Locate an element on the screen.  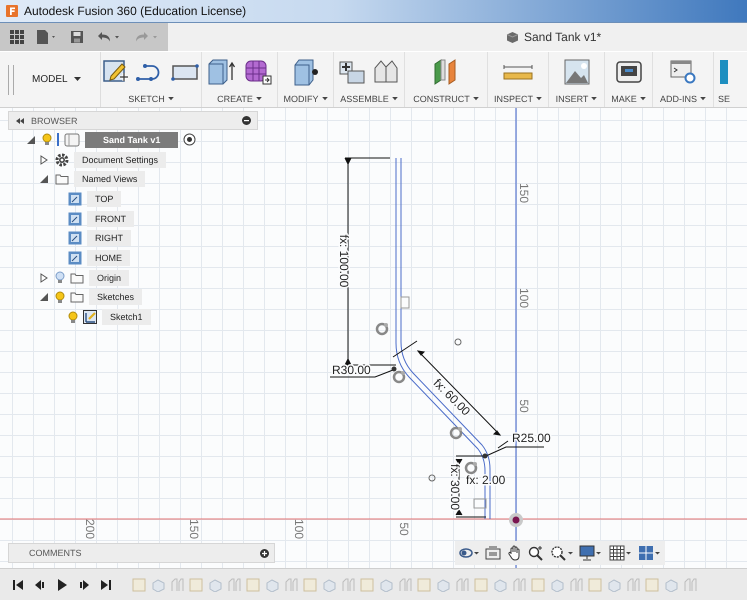
app-grid-icon is located at coordinates (17, 37).